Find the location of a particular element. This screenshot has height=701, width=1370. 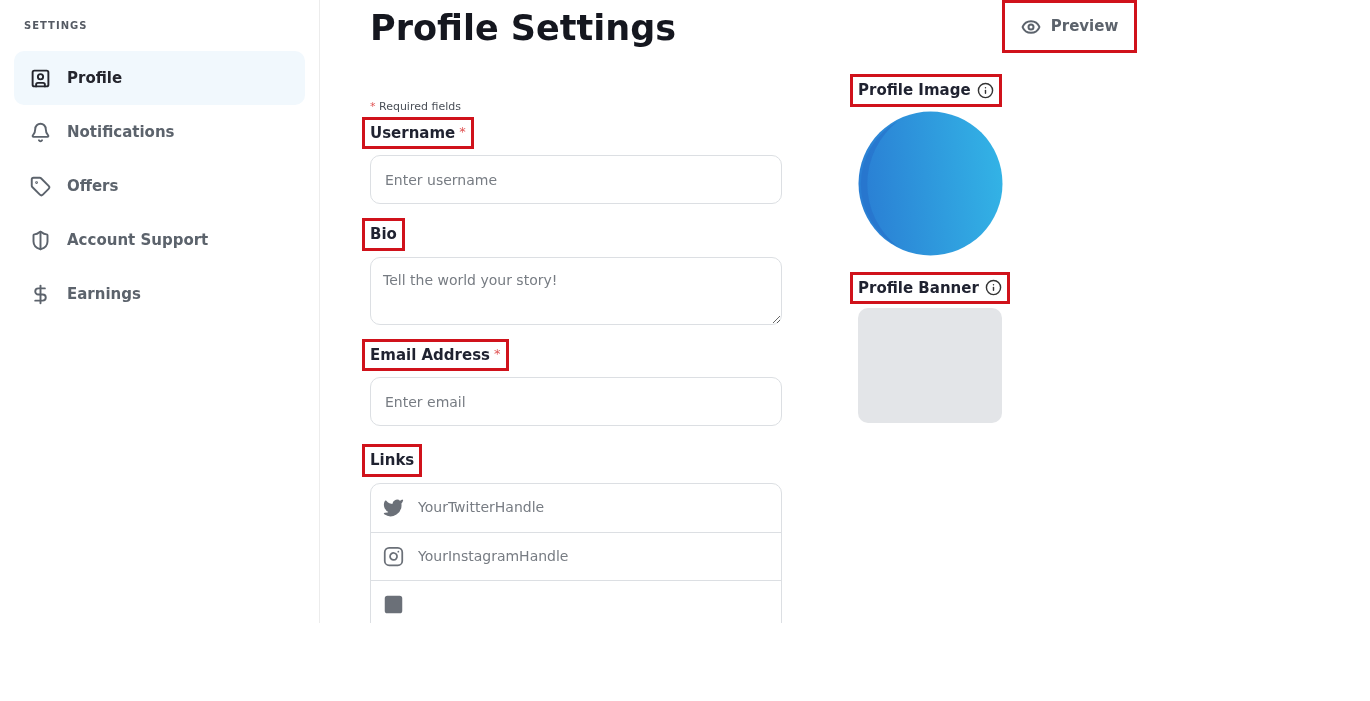

link-field: YourTwitterHandle is located at coordinates (576, 507).